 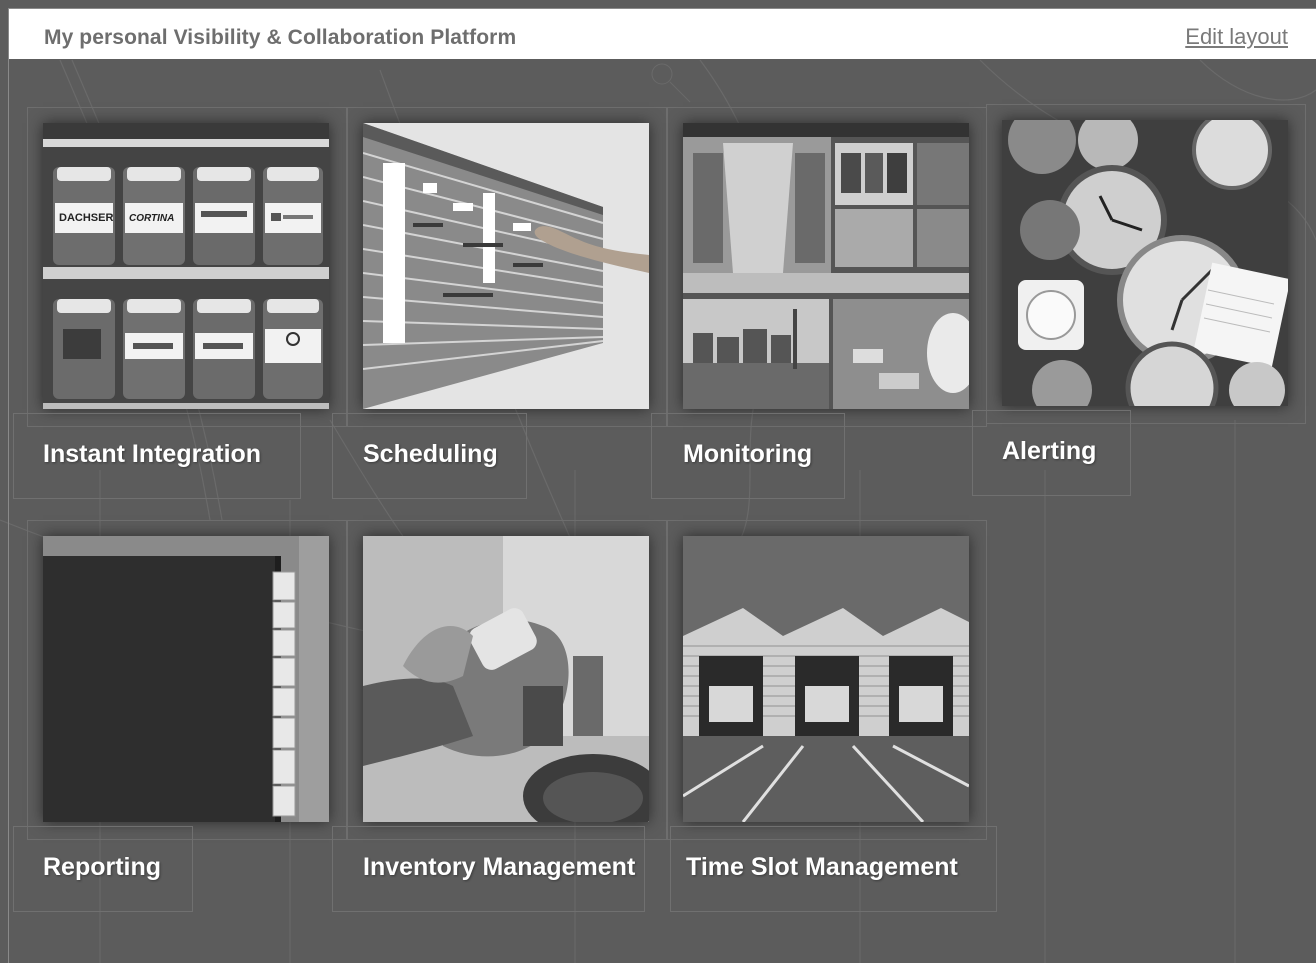 What do you see at coordinates (748, 454) in the screenshot?
I see `tile-label: Monitoring` at bounding box center [748, 454].